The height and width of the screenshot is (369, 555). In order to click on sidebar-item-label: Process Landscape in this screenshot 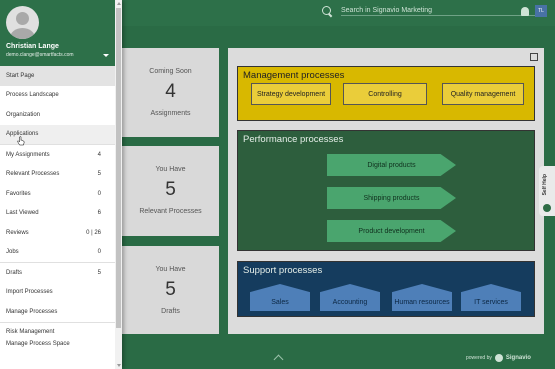, I will do `click(32, 95)`.